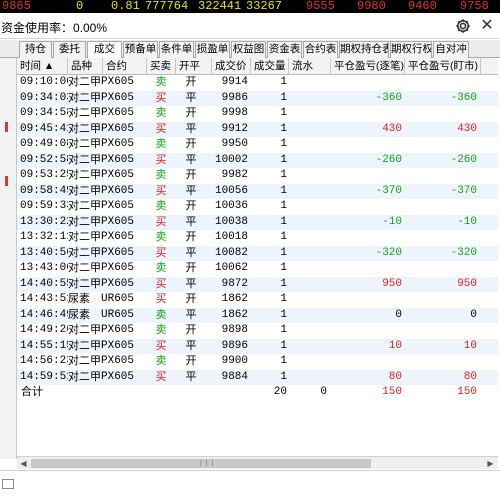 This screenshot has width=500, height=502. What do you see at coordinates (257, 83) in the screenshot?
I see `table-row: 09:10:00 对二甲 PX605 卖 开 9914 1` at bounding box center [257, 83].